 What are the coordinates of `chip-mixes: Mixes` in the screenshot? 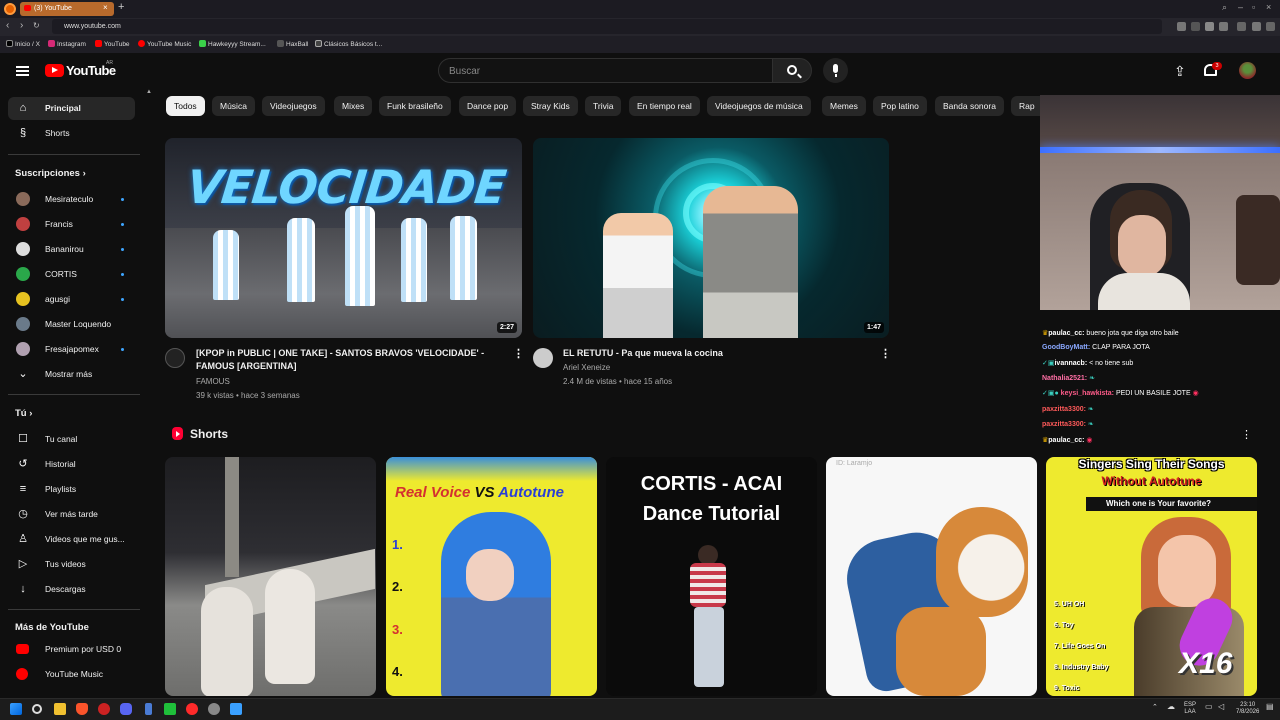 It's located at (353, 106).